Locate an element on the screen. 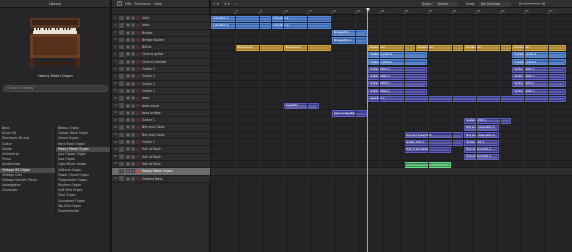  region: Bridge#04 is located at coordinates (349, 33).